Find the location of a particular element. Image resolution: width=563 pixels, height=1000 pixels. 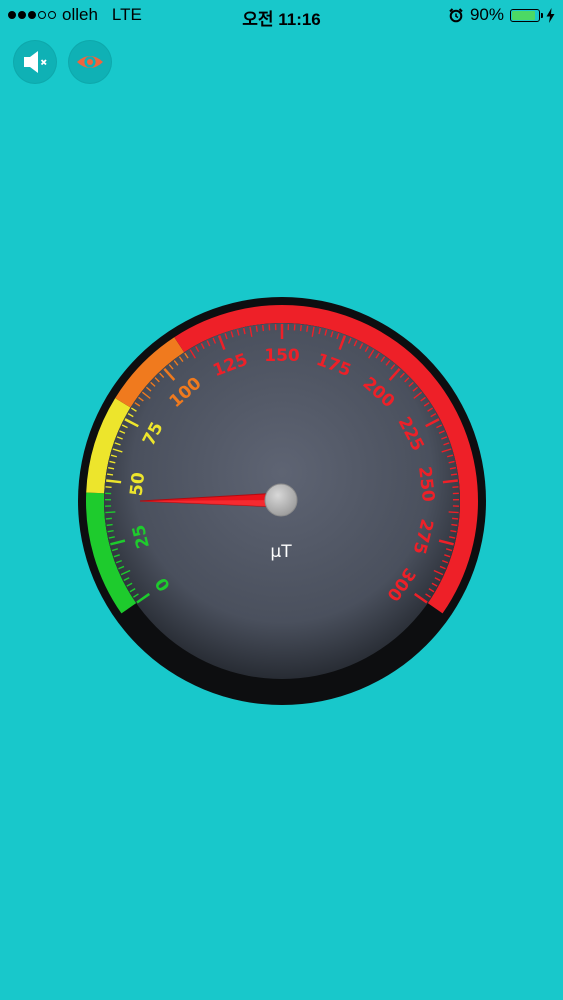

speaker-muted-icon is located at coordinates (35, 62).